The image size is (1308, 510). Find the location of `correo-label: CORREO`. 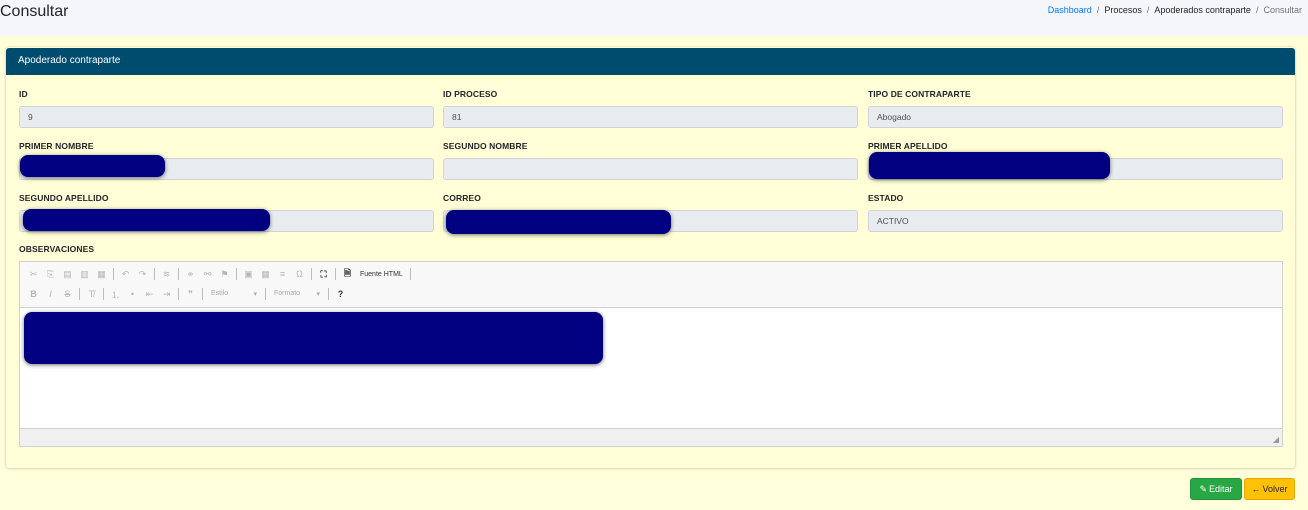

correo-label: CORREO is located at coordinates (462, 198).